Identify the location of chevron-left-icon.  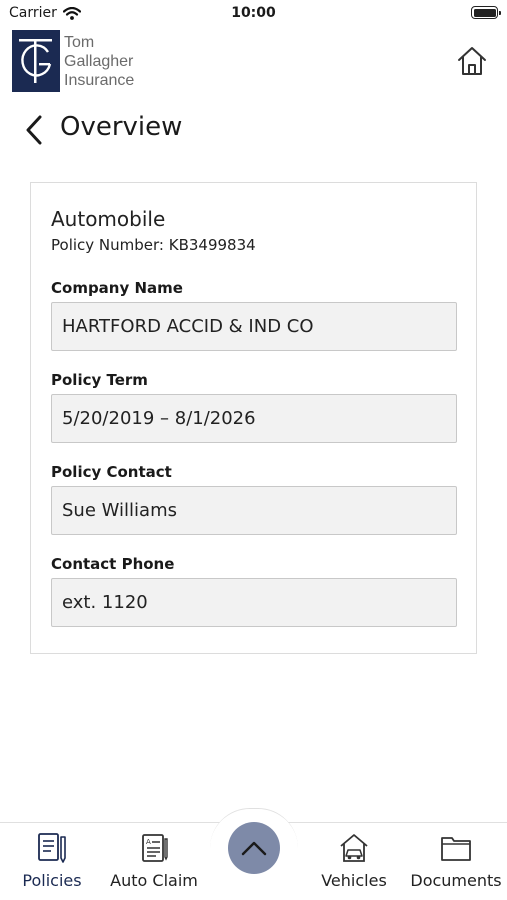
(34, 130).